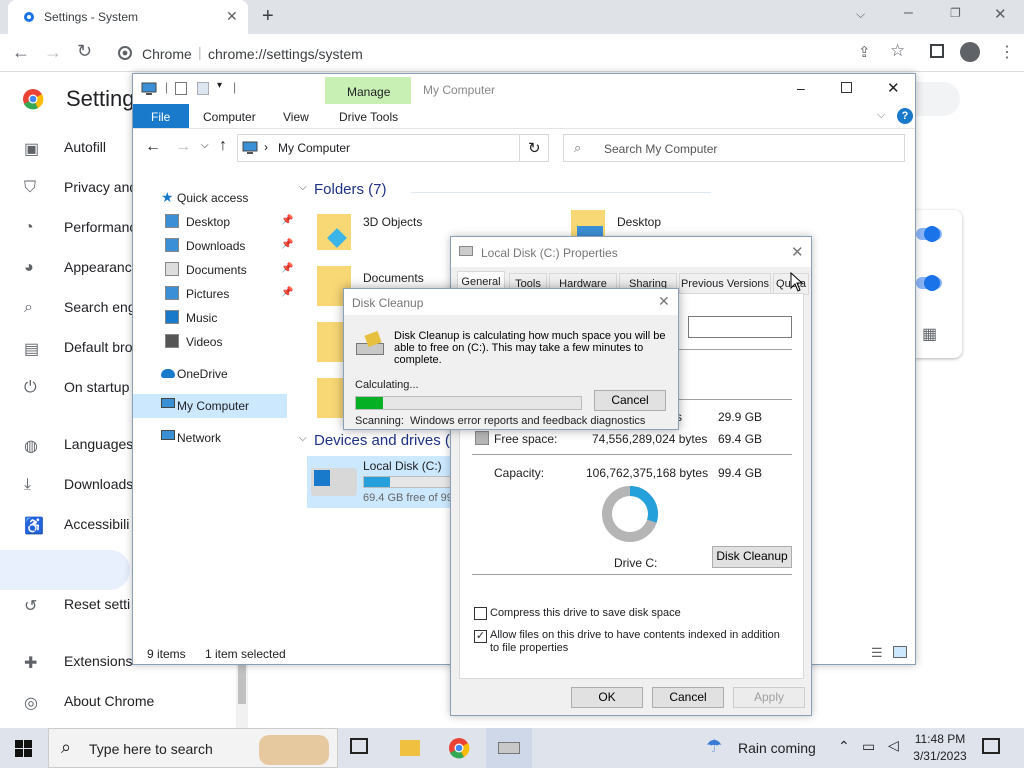  What do you see at coordinates (714, 746) in the screenshot?
I see `weather-rain-icon: ☂` at bounding box center [714, 746].